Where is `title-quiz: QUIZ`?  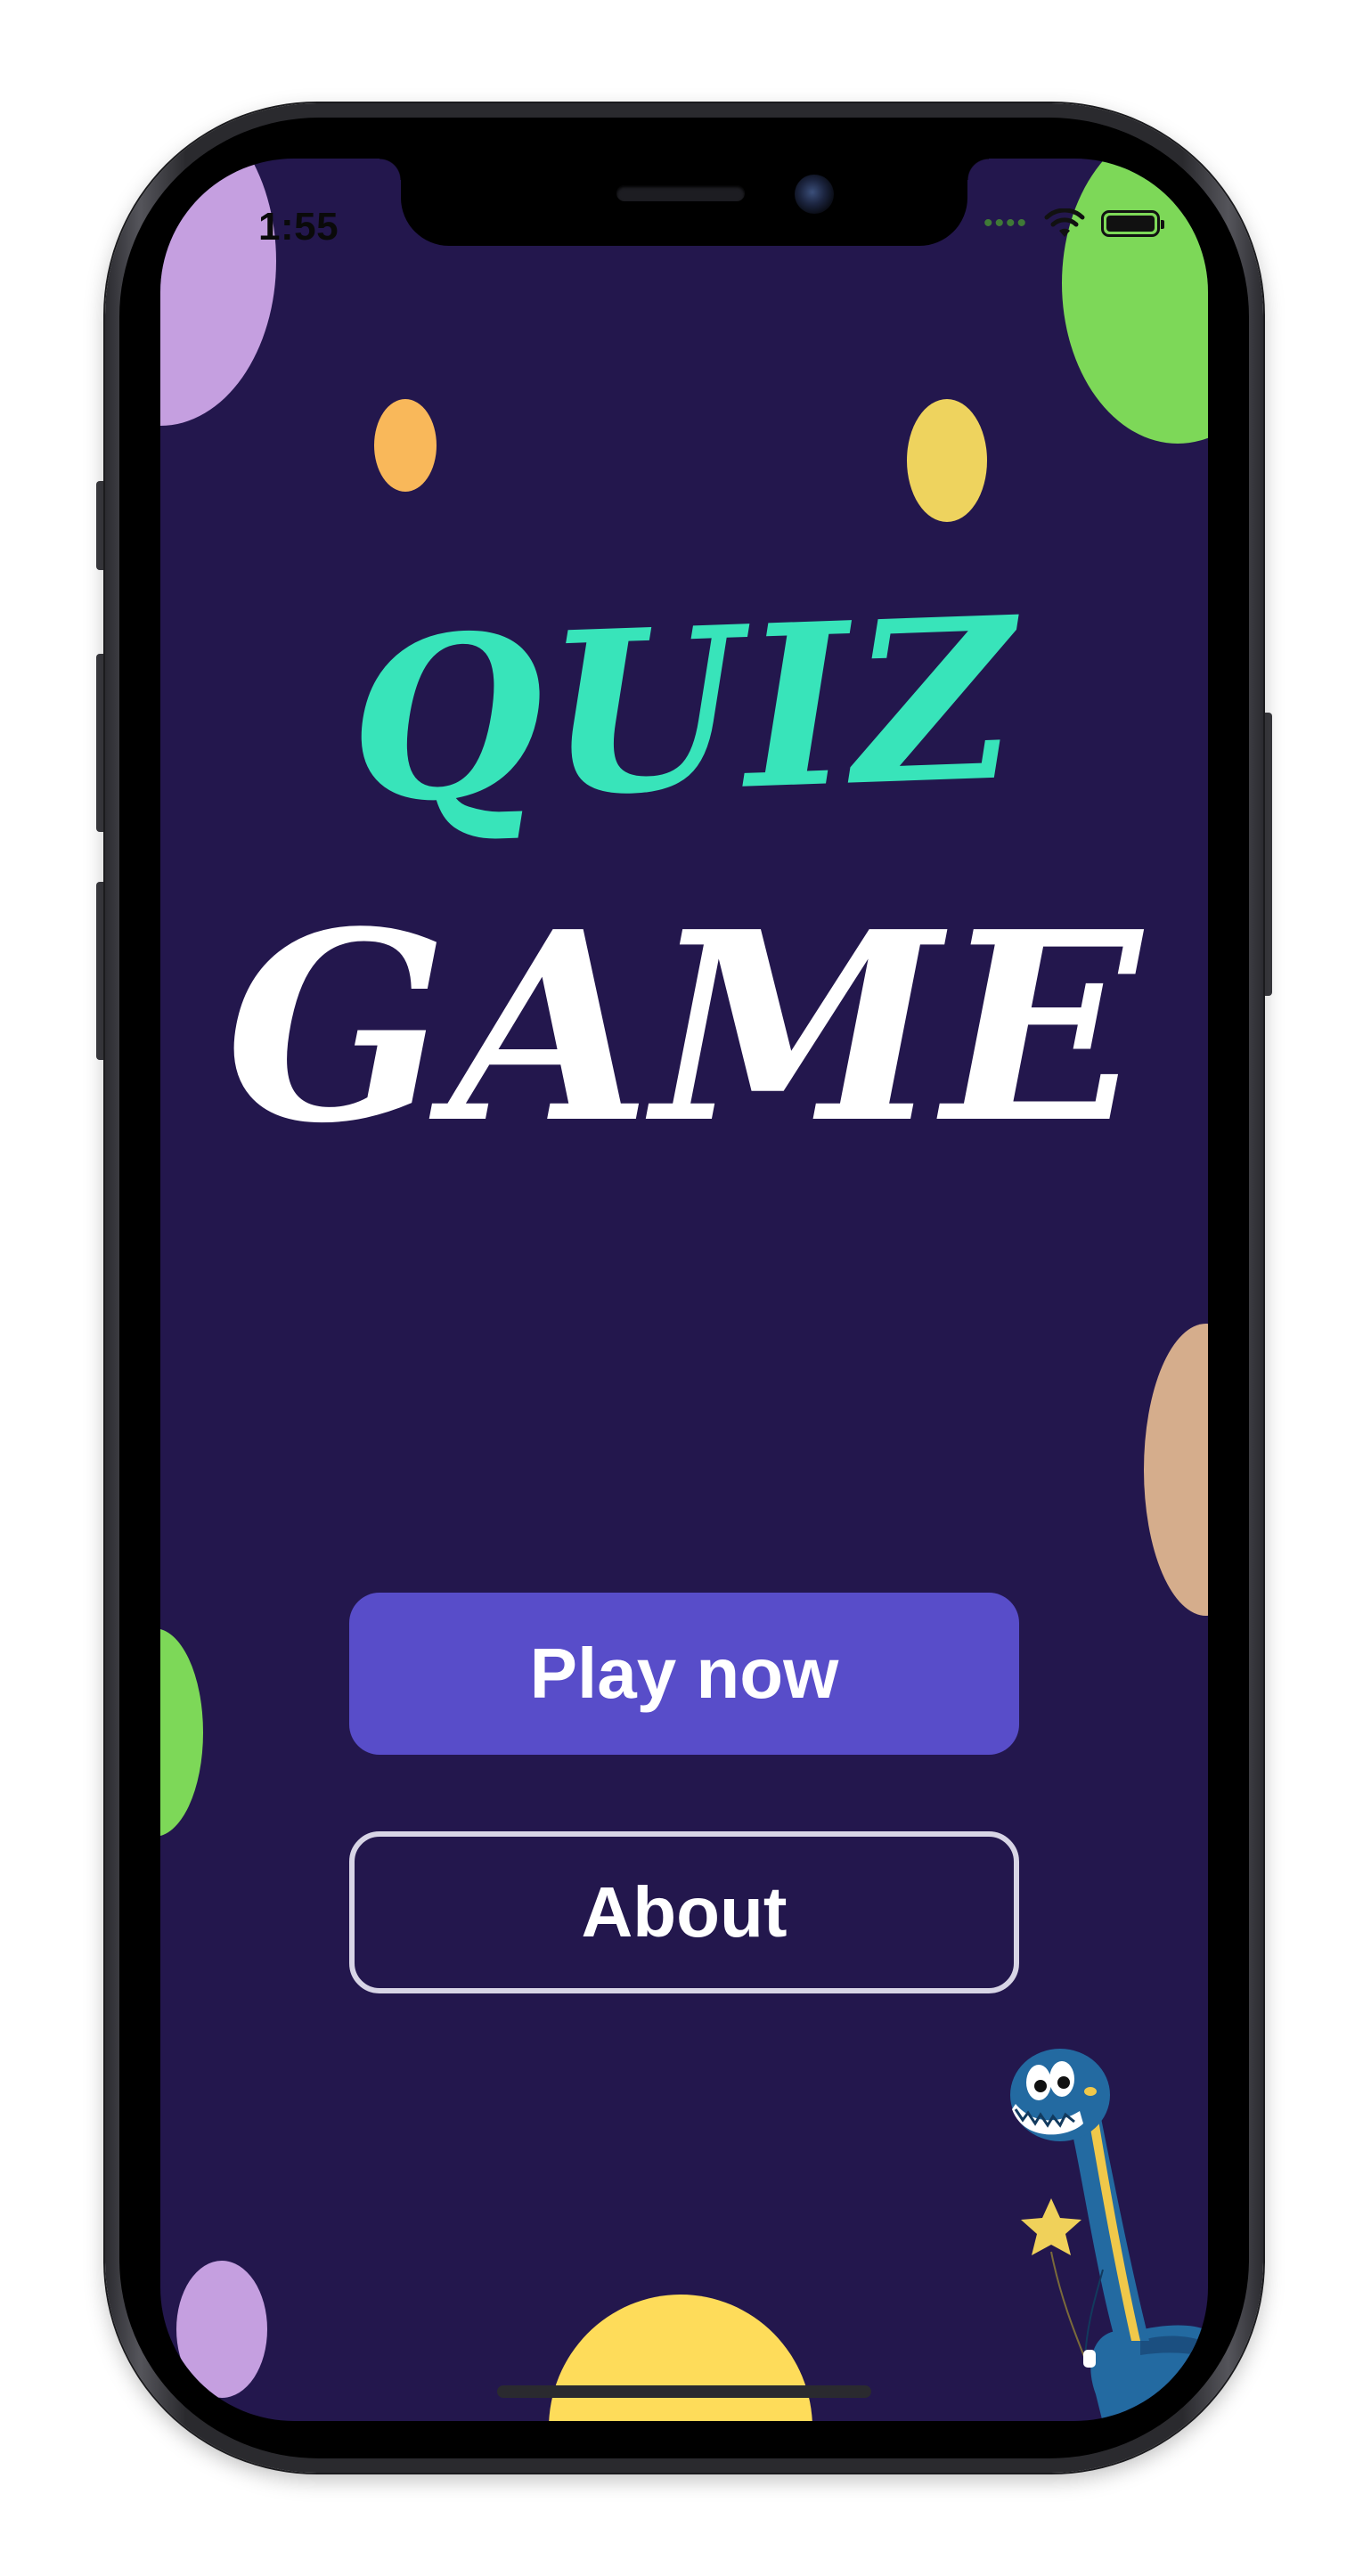 title-quiz: QUIZ is located at coordinates (684, 710).